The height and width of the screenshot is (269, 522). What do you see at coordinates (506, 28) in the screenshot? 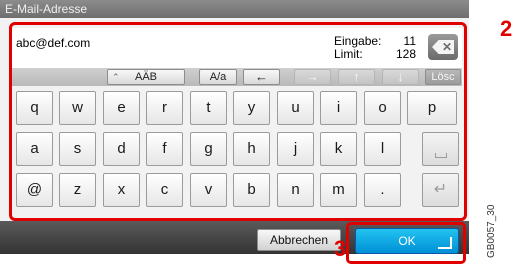
I see `callout-step-2: 2` at bounding box center [506, 28].